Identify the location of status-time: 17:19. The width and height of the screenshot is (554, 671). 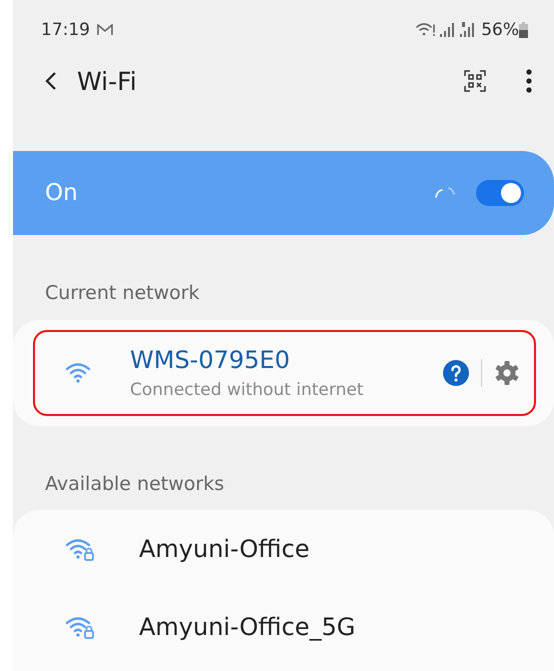
(65, 30).